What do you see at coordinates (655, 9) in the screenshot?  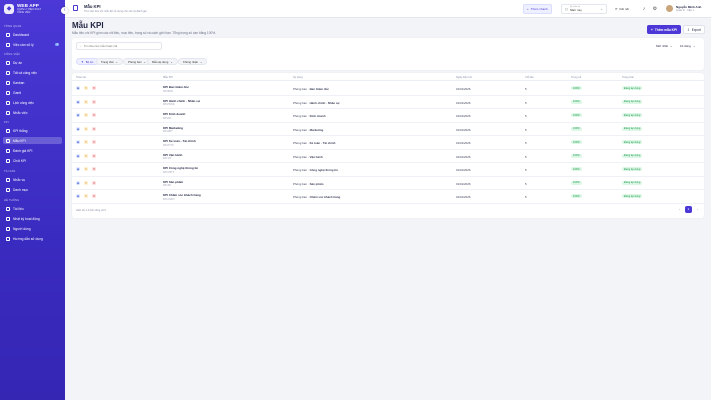 I see `settings-icon: ⚙` at bounding box center [655, 9].